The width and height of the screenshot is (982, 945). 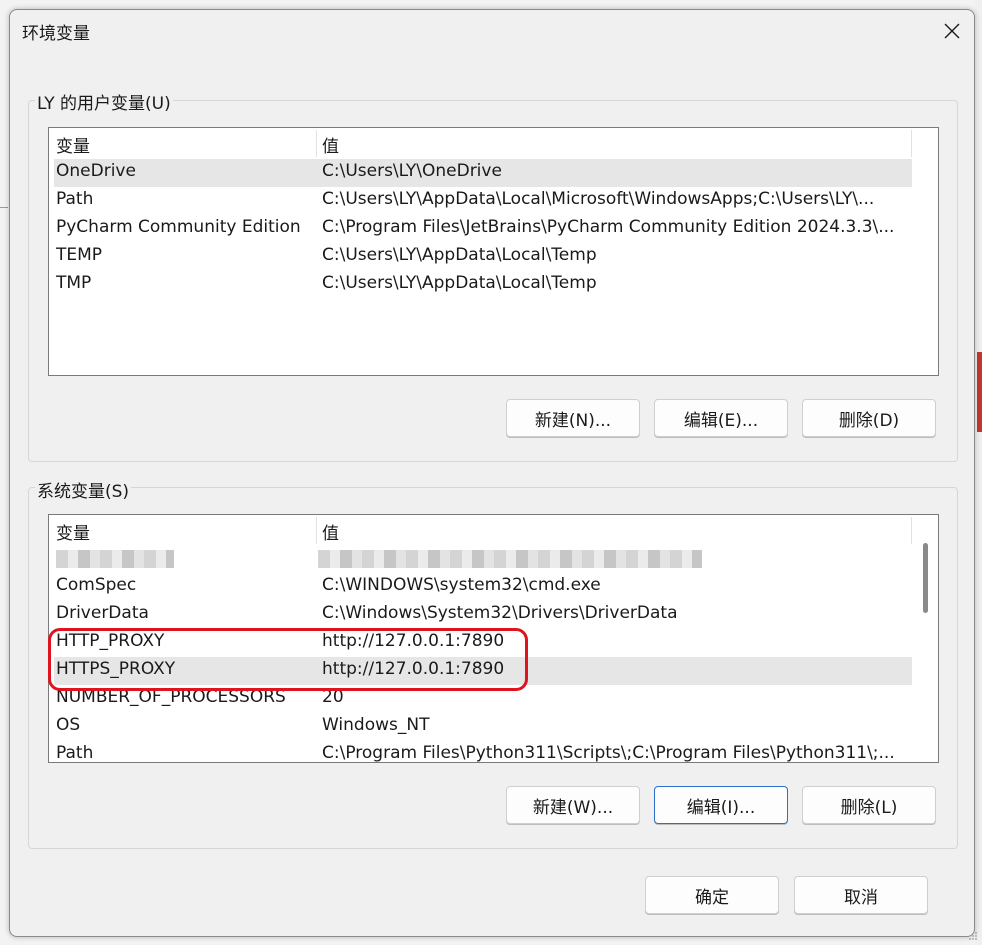 I want to click on title-bar: 环境变量, so click(x=492, y=31).